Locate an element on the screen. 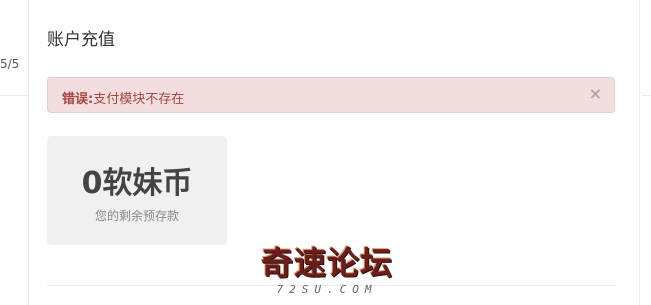 The height and width of the screenshot is (305, 651). right-column-divider is located at coordinates (646, 95).